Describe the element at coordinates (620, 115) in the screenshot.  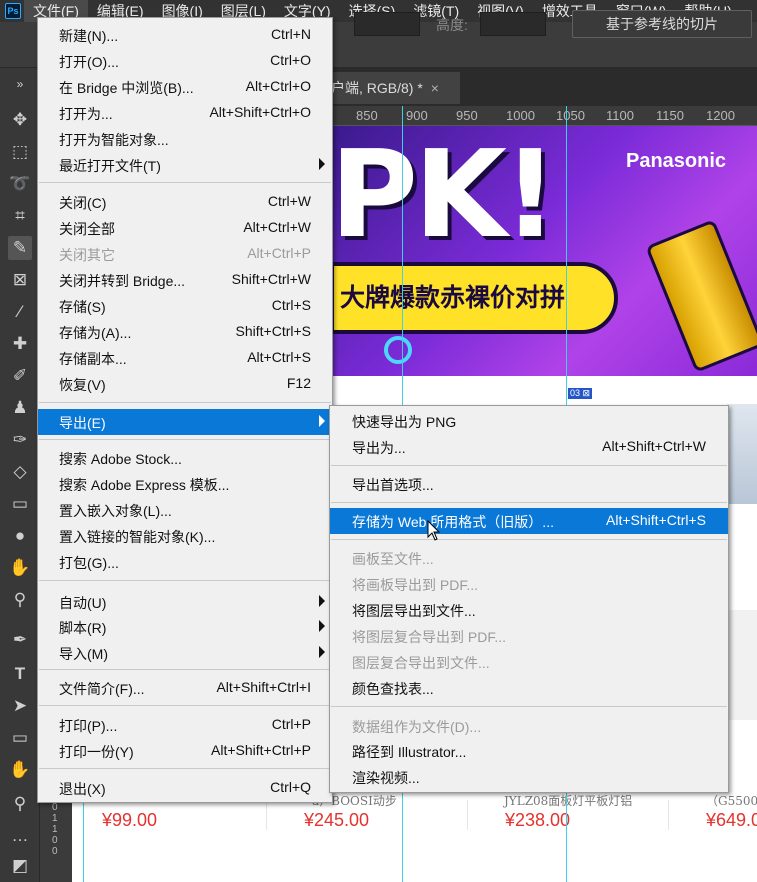
I see `ruler-tick: 1100` at that location.